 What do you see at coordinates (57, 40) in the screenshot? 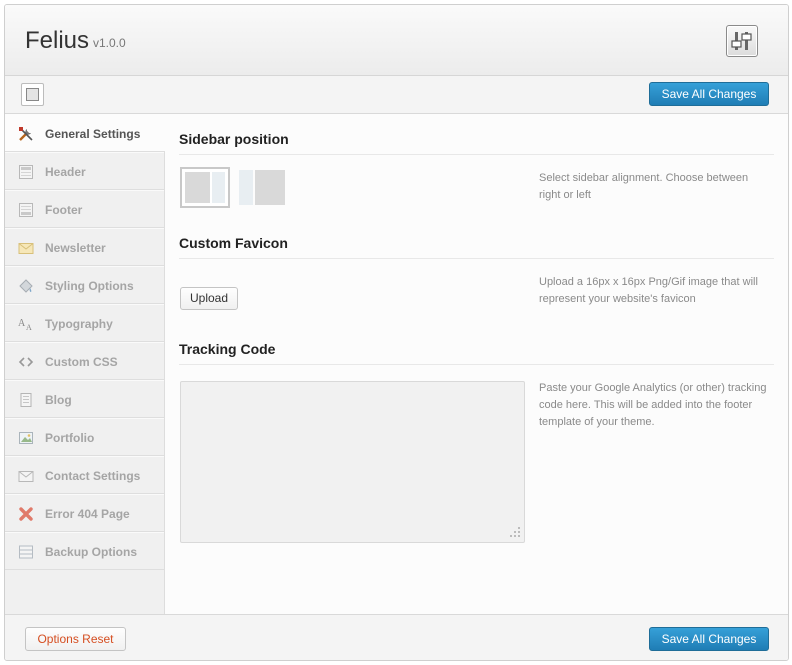
I see `app-title: Felius` at bounding box center [57, 40].